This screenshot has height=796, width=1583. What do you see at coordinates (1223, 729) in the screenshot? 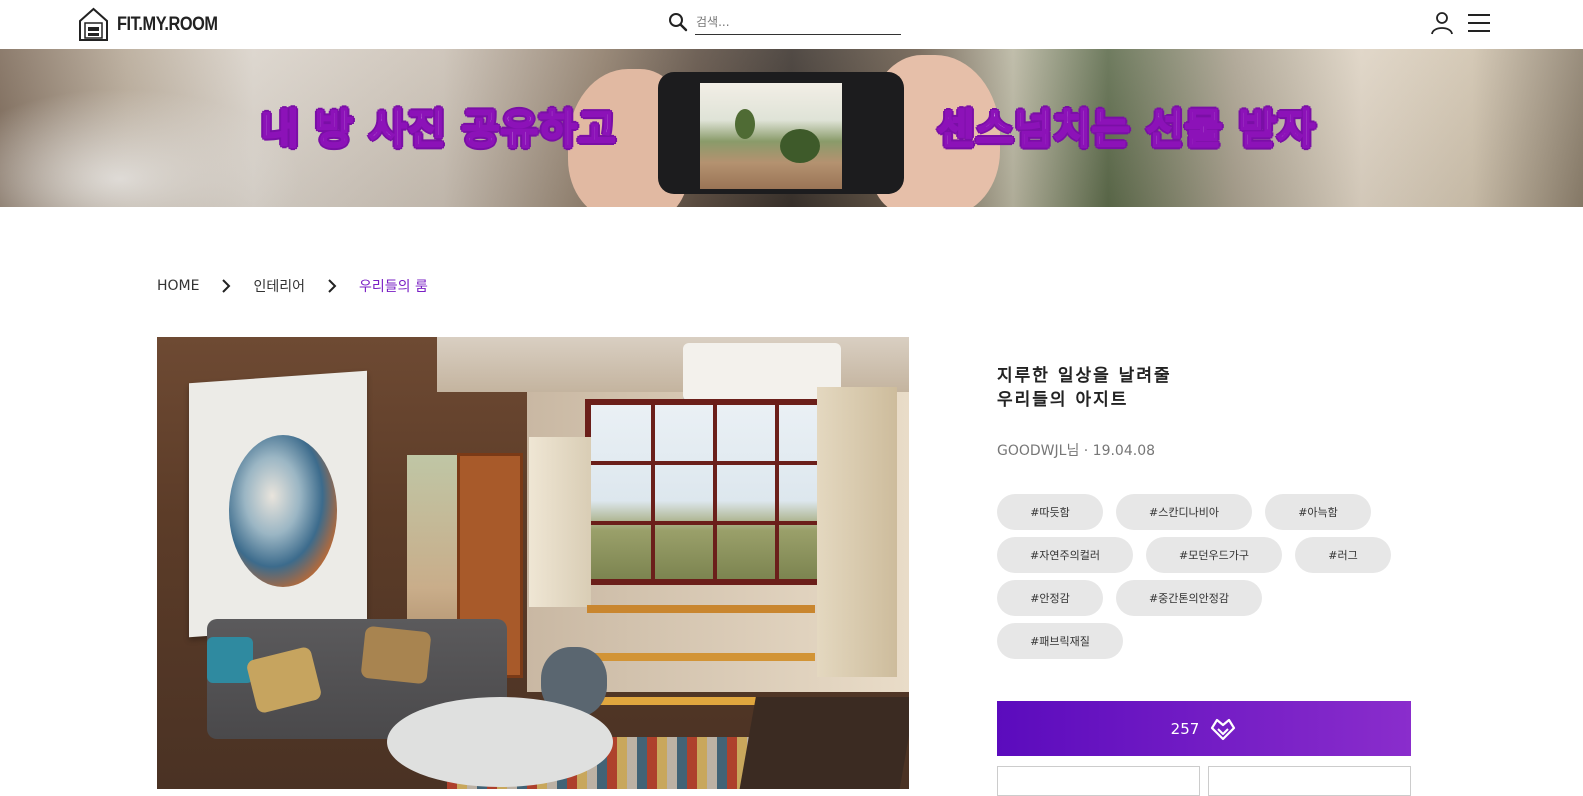
I see `heart-icon` at bounding box center [1223, 729].